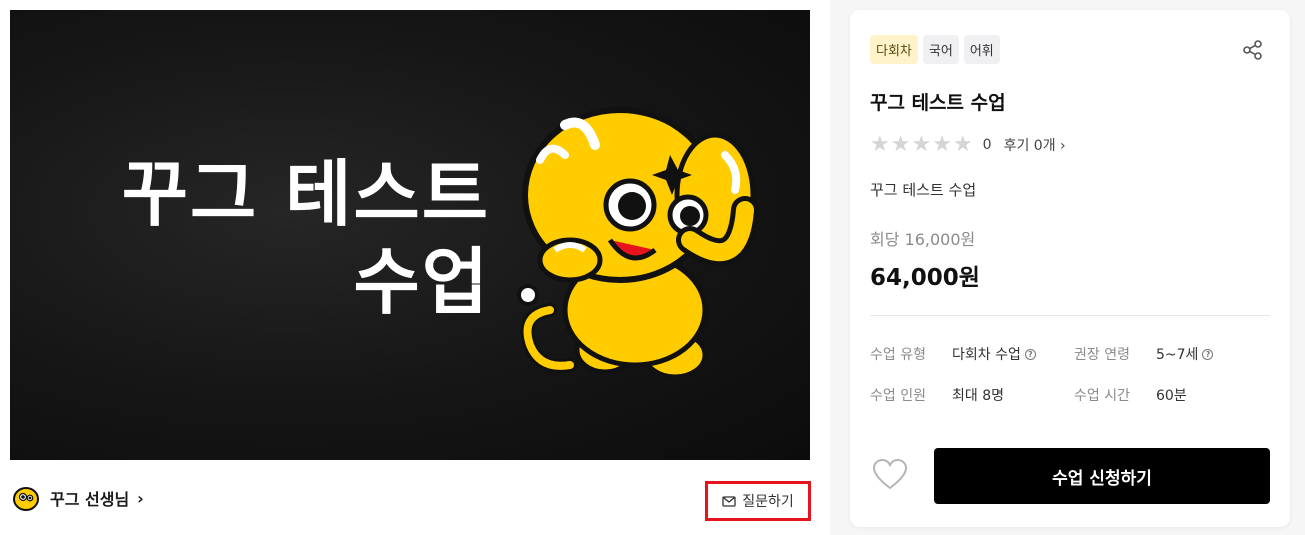  Describe the element at coordinates (305, 194) in the screenshot. I see `thumbnail-title-line1: 꾸그 테스트` at that location.